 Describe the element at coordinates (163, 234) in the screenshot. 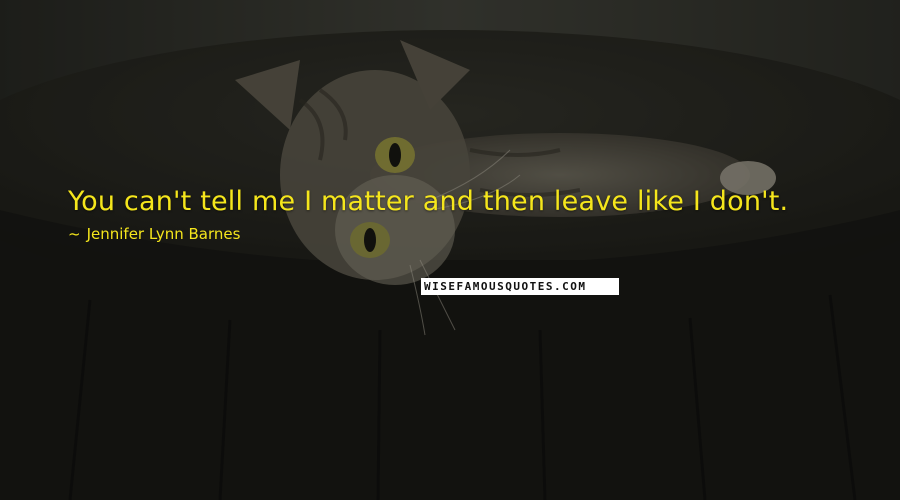

I see `author-name: Jennifer Lynn Barnes` at that location.